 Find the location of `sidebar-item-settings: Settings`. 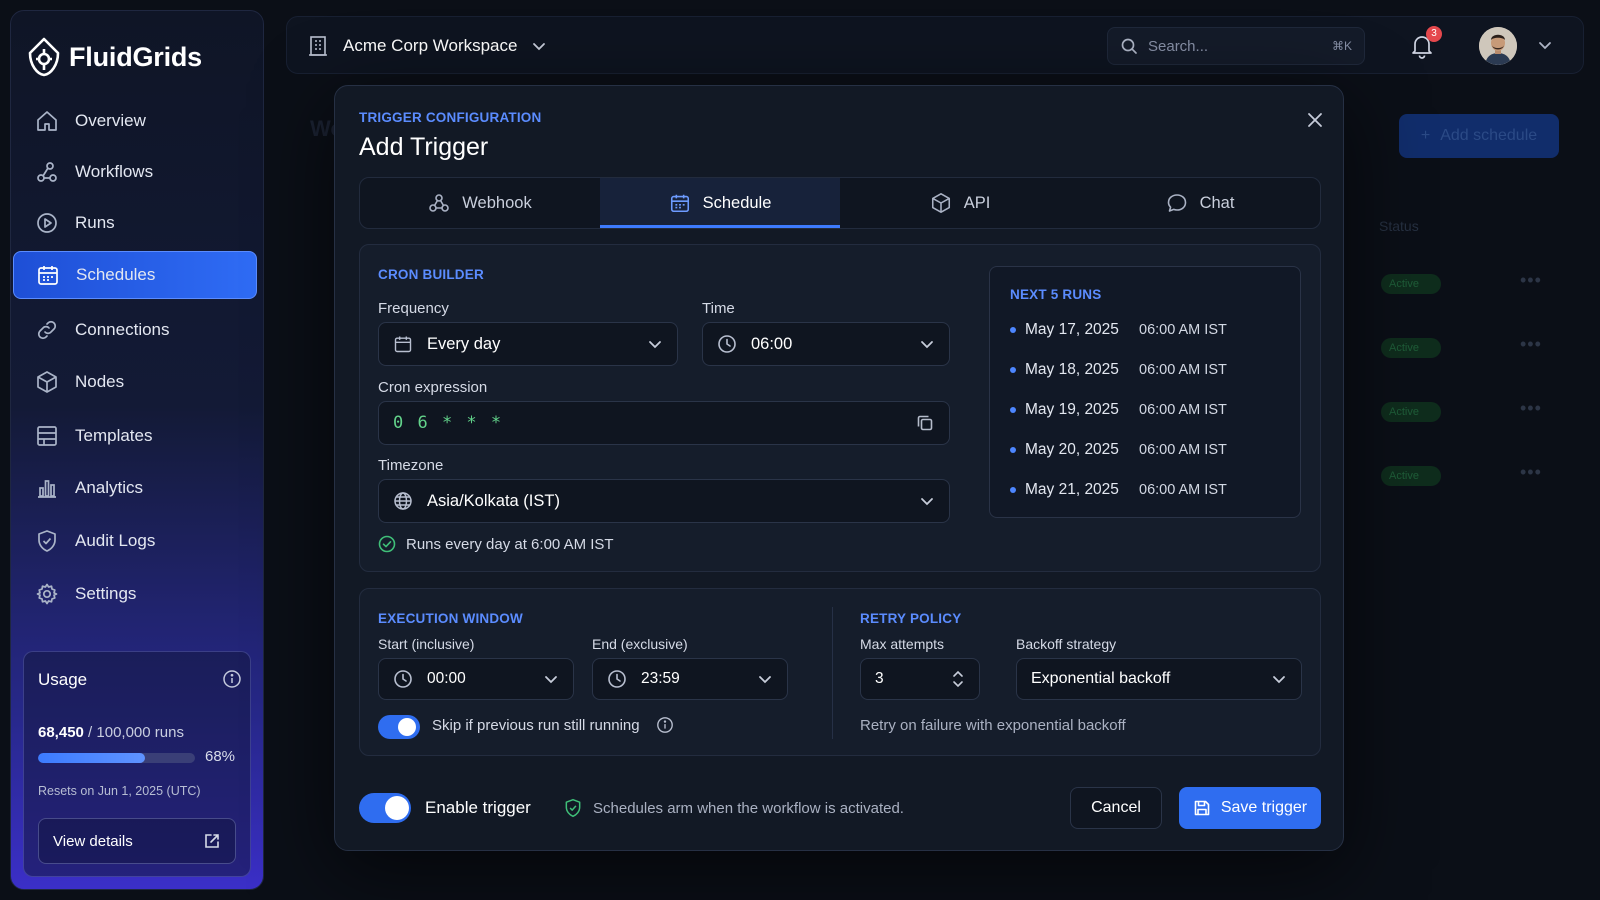

sidebar-item-settings: Settings is located at coordinates (135, 594).